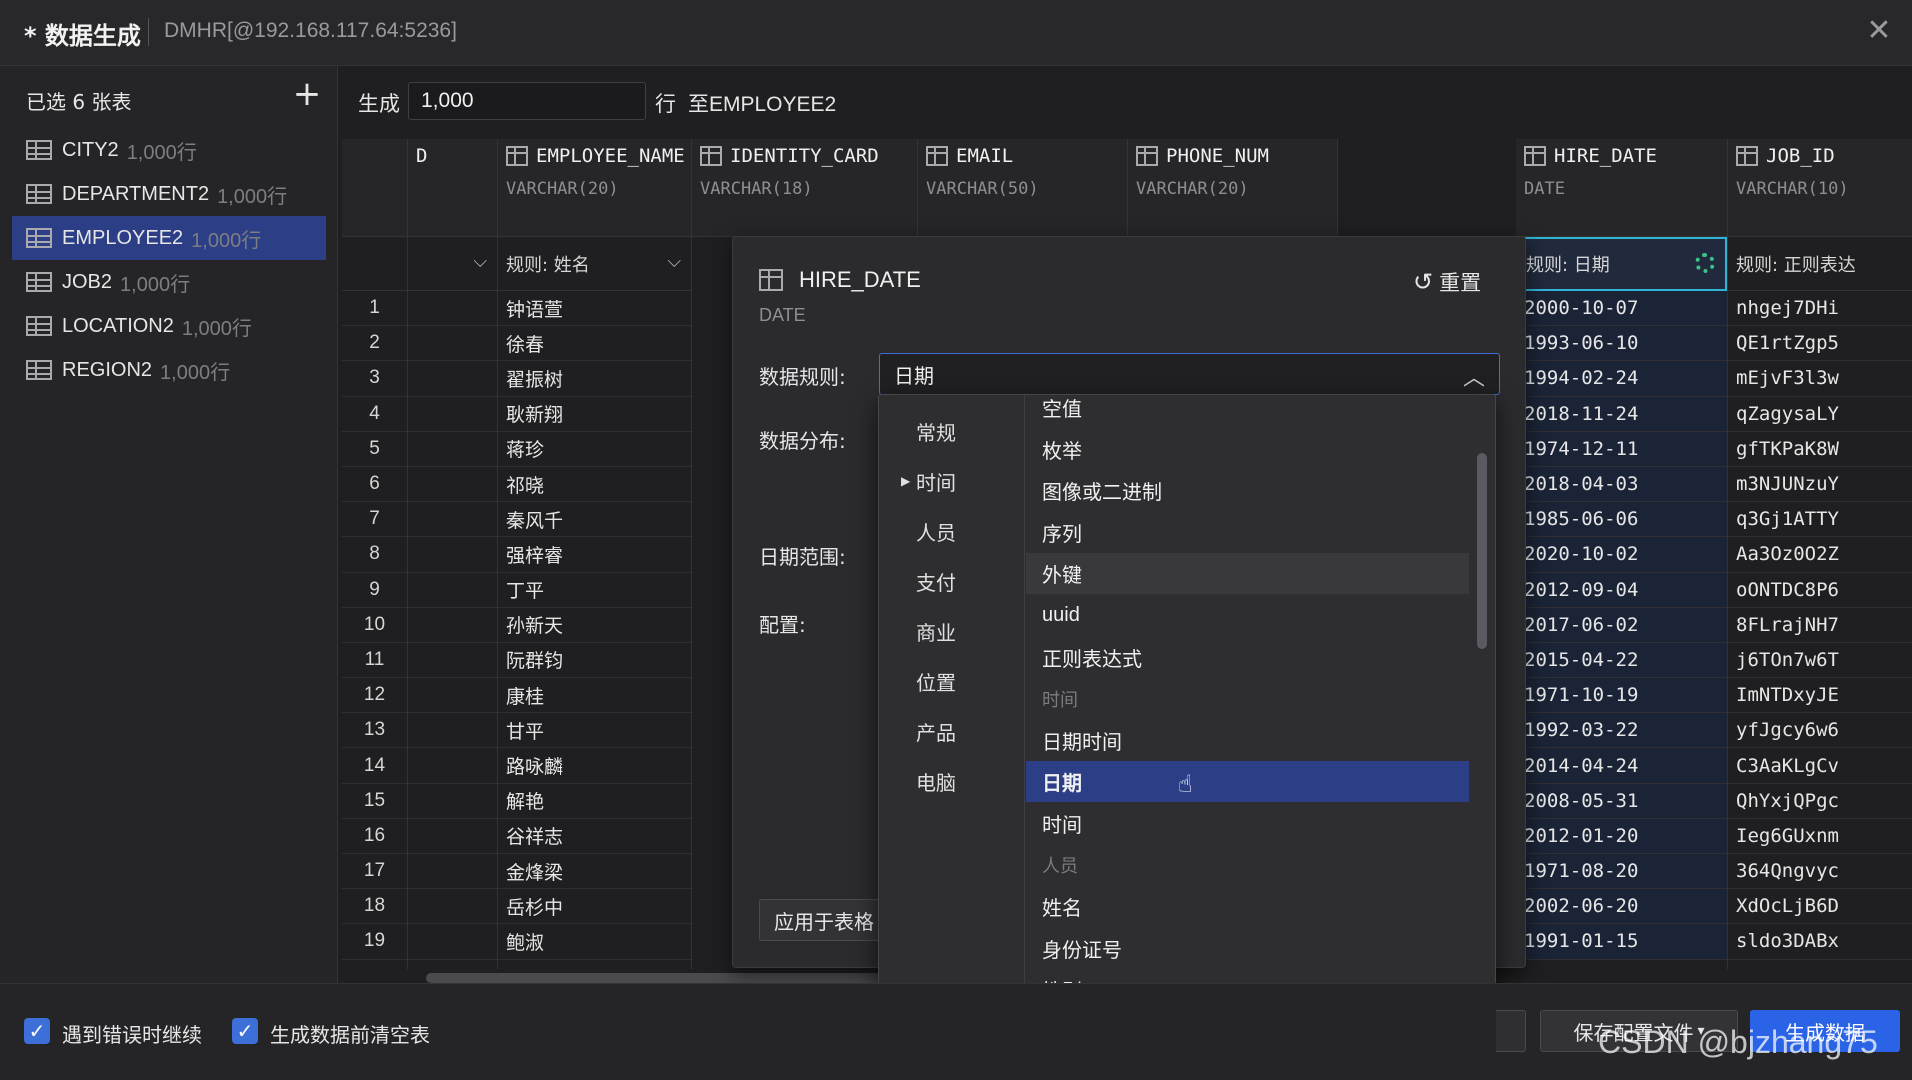 This screenshot has height=1080, width=1912. What do you see at coordinates (1621, 309) in the screenshot?
I see `table-cell: 2000-10-07` at bounding box center [1621, 309].